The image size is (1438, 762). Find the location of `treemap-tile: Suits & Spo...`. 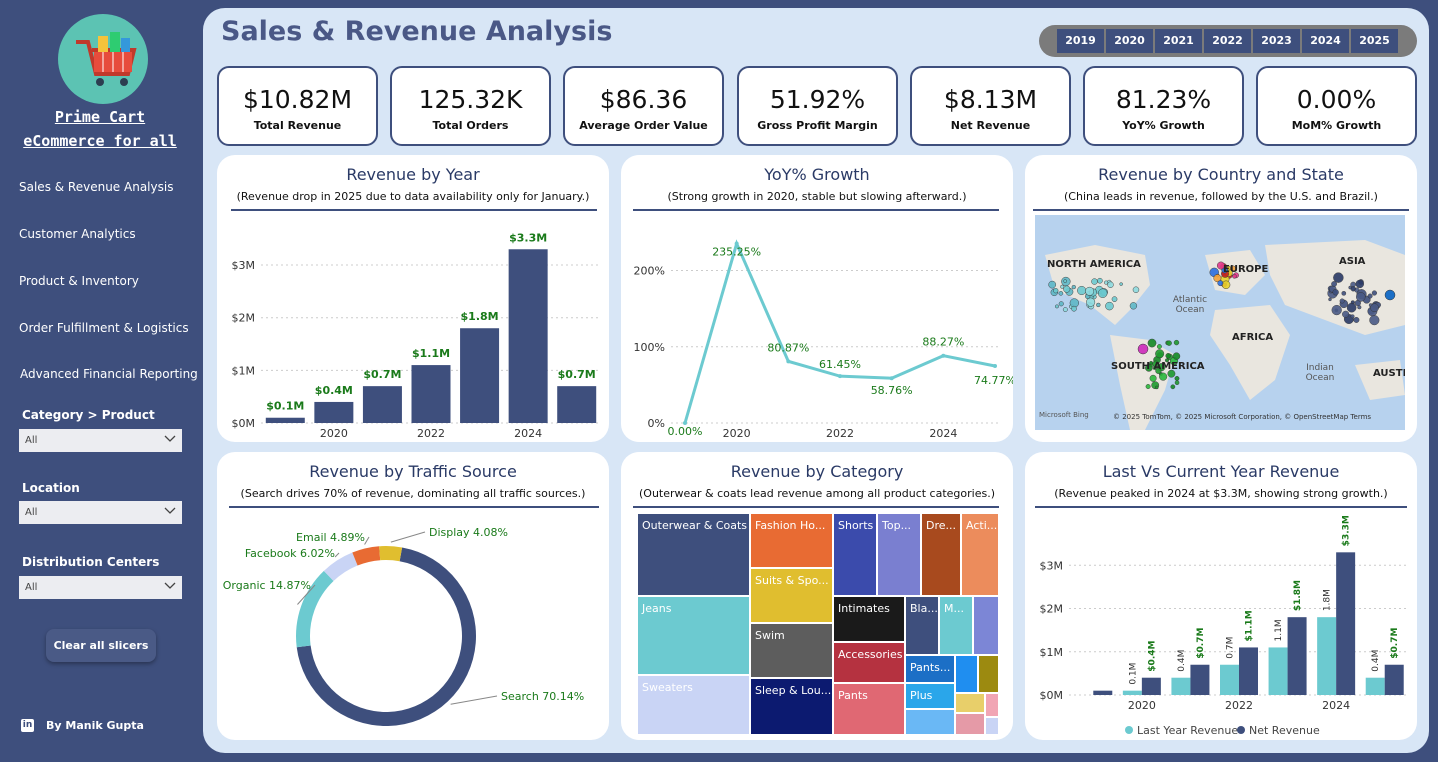

treemap-tile: Suits & Spo... is located at coordinates (791, 595).